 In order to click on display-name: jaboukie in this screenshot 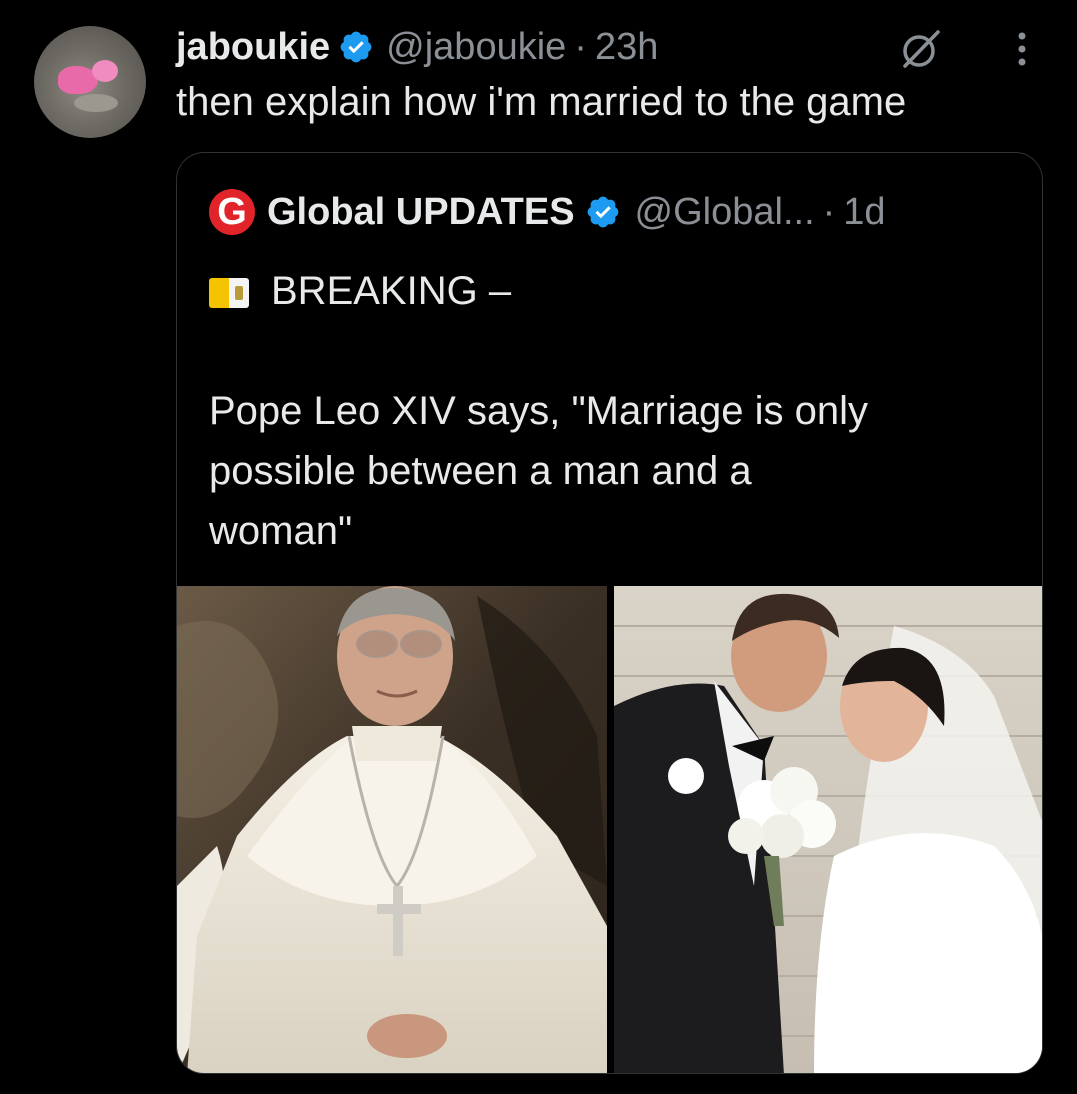, I will do `click(253, 47)`.